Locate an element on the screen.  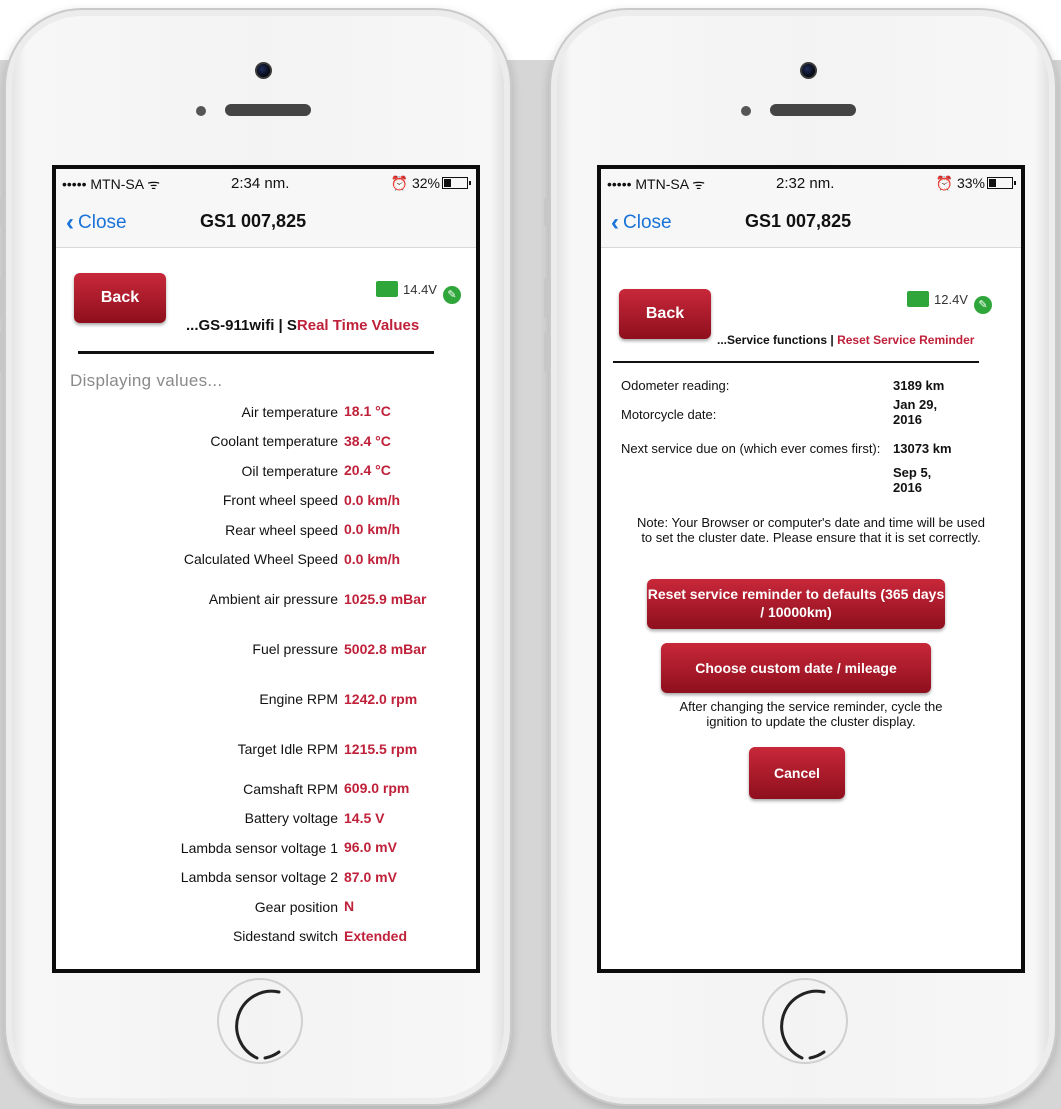
rt-value-row: Engine RPM 1242.0 rpm is located at coordinates (266, 699).